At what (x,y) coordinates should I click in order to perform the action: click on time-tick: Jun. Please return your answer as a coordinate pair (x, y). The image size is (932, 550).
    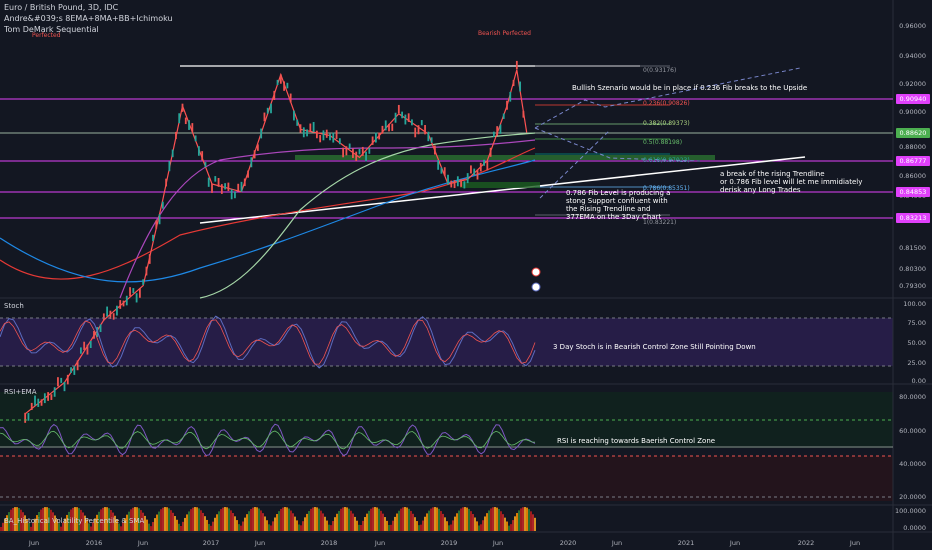
    Looking at the image, I should click on (143, 543).